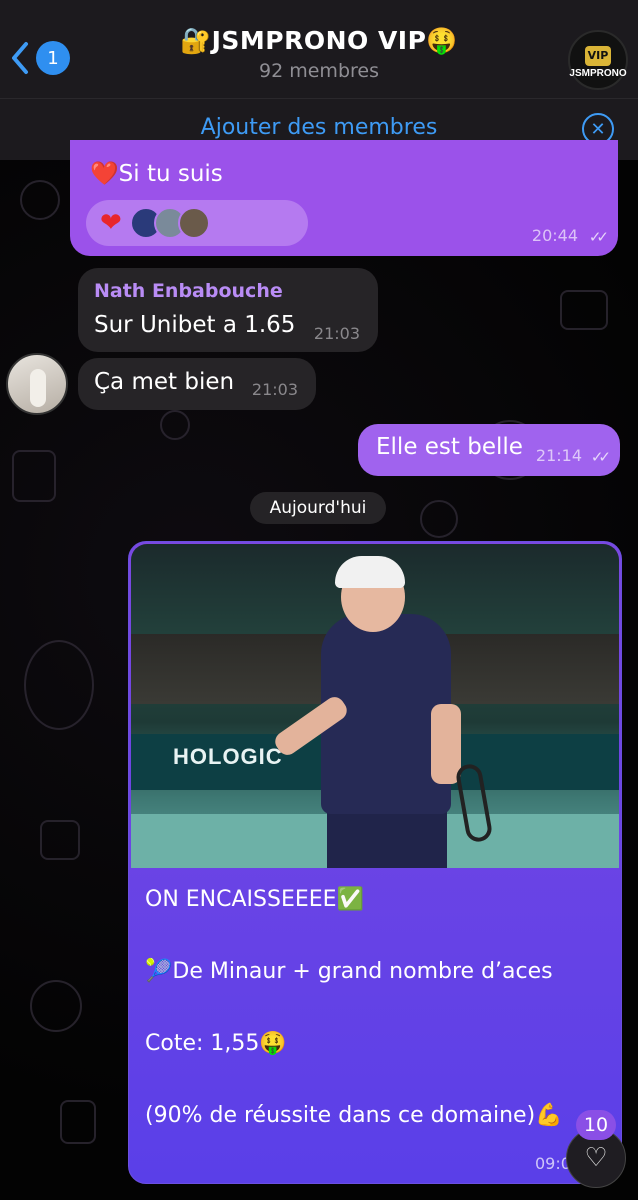 This screenshot has height=1200, width=638. I want to click on chat-header: 1 🔐JSMPRONO VIP🤑 92 membres VIP JSMPRONO, so click(319, 49).